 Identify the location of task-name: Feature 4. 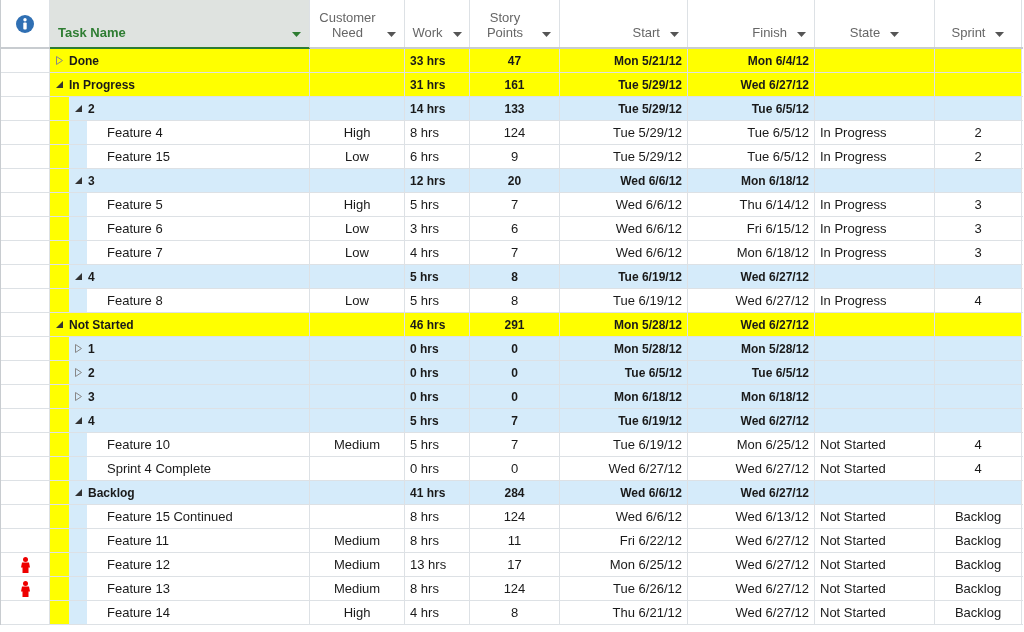
(135, 132).